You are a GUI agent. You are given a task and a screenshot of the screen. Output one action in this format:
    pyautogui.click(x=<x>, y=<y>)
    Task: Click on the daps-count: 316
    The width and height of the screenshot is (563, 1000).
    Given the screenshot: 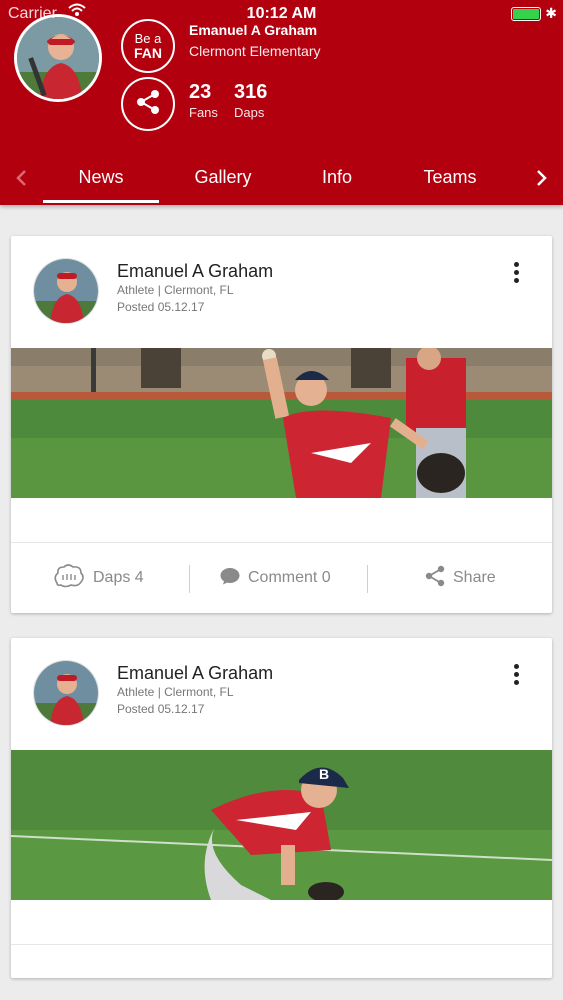 What is the action you would take?
    pyautogui.click(x=251, y=92)
    